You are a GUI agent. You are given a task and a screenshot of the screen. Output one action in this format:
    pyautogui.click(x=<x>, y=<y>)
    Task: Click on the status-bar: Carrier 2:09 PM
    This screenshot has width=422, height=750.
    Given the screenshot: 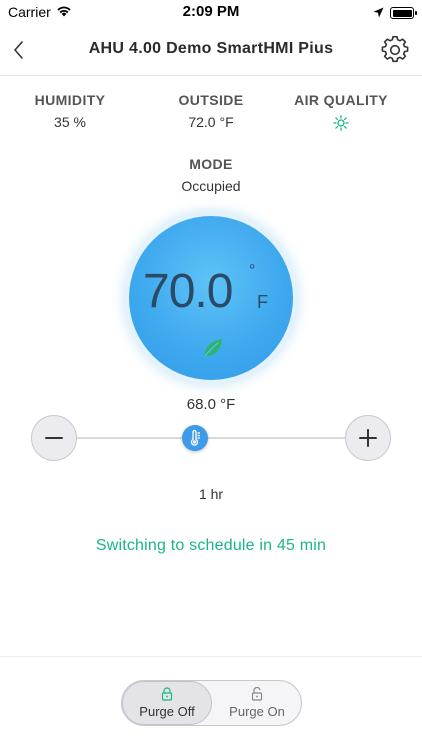 What is the action you would take?
    pyautogui.click(x=211, y=12)
    